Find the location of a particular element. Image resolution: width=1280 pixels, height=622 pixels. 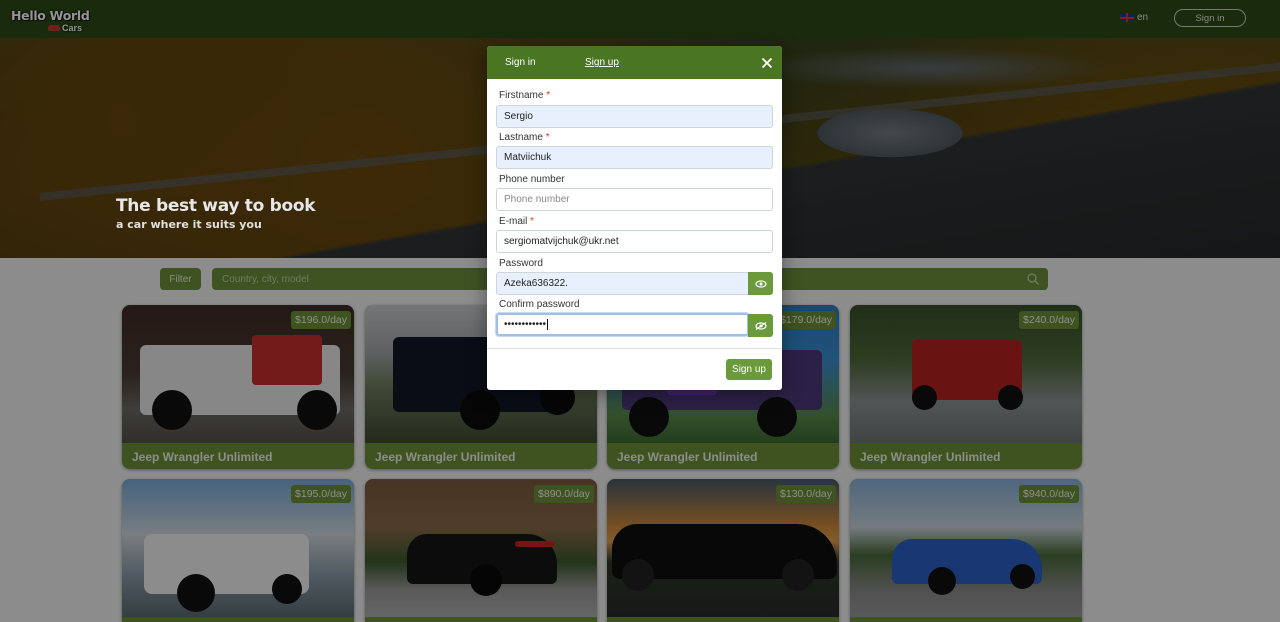

firstname-label: Firstname * is located at coordinates (525, 95).